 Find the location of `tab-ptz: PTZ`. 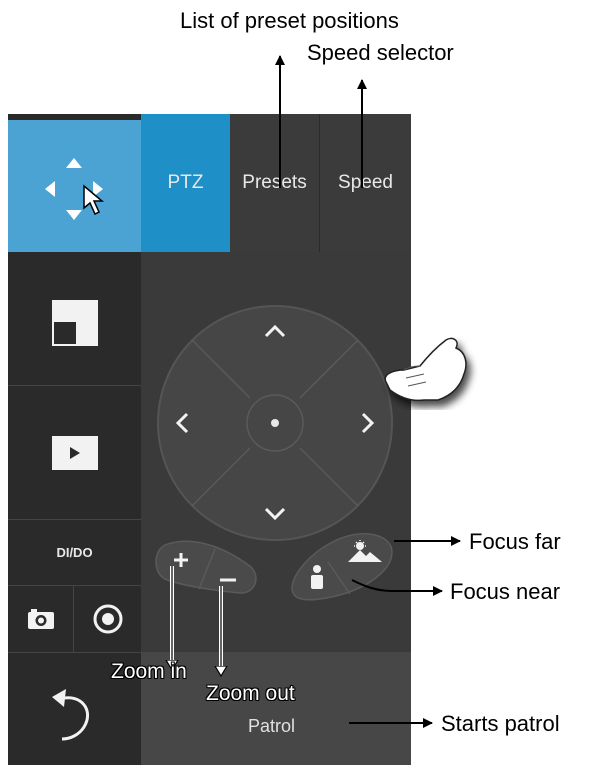

tab-ptz: PTZ is located at coordinates (185, 183).